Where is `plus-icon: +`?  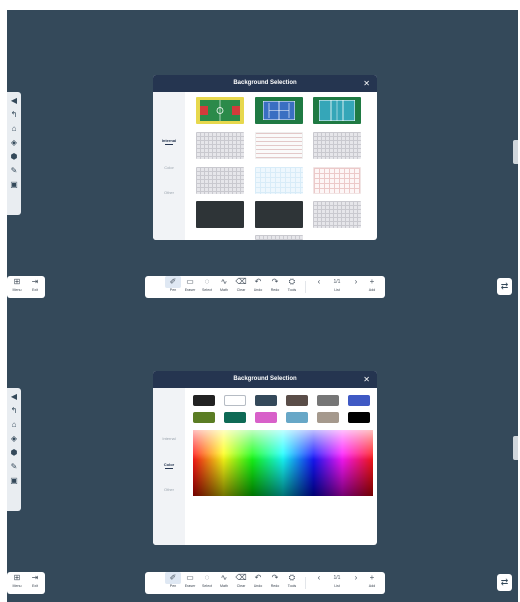
plus-icon: + is located at coordinates (372, 281).